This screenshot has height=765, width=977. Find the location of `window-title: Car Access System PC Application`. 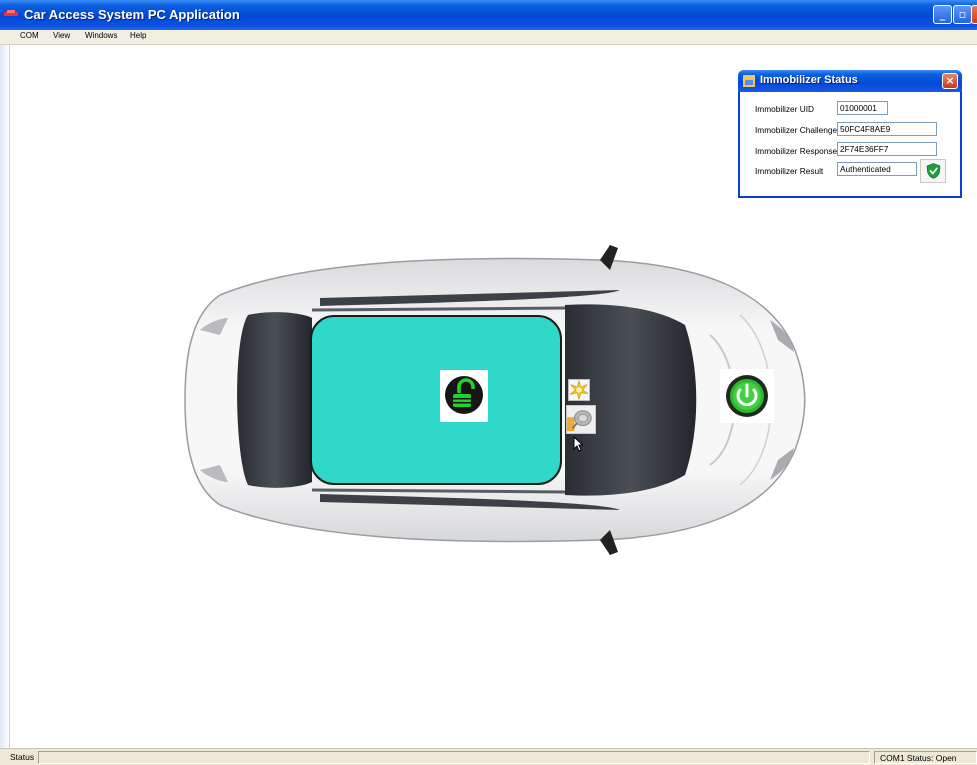

window-title: Car Access System PC Application is located at coordinates (132, 14).